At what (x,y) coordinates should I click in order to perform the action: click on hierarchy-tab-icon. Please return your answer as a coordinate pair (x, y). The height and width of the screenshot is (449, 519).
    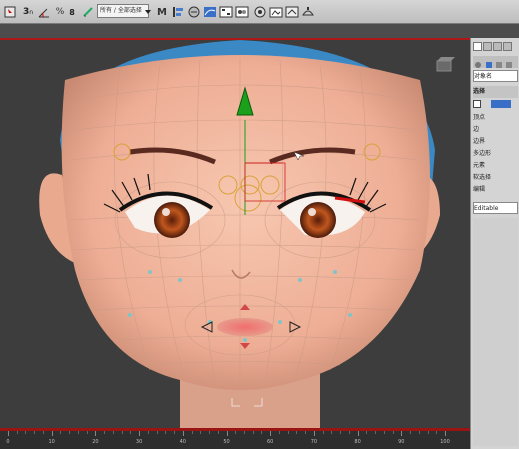
    Looking at the image, I should click on (497, 46).